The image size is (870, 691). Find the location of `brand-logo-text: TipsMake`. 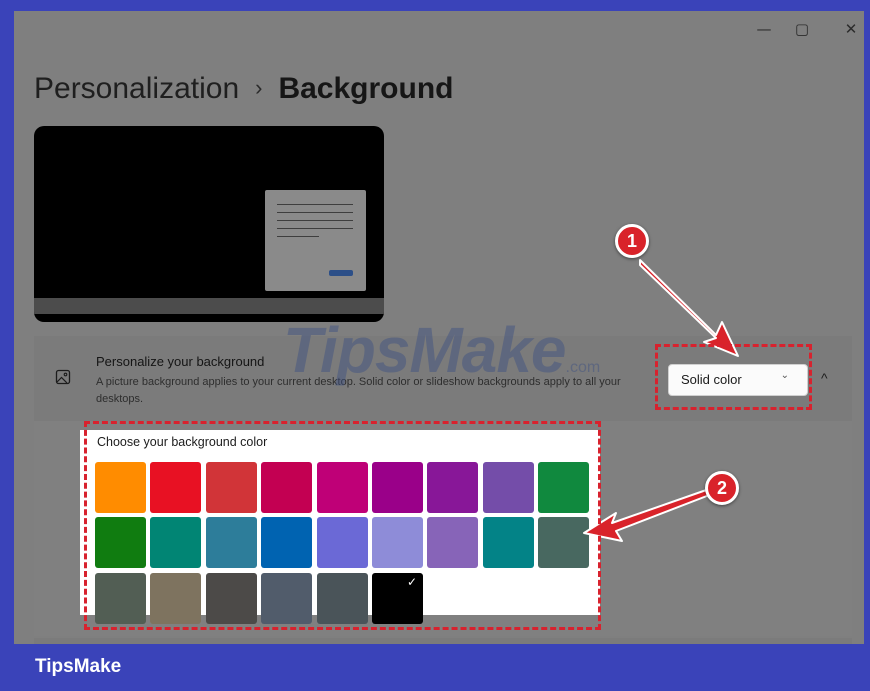

brand-logo-text: TipsMake is located at coordinates (78, 666).